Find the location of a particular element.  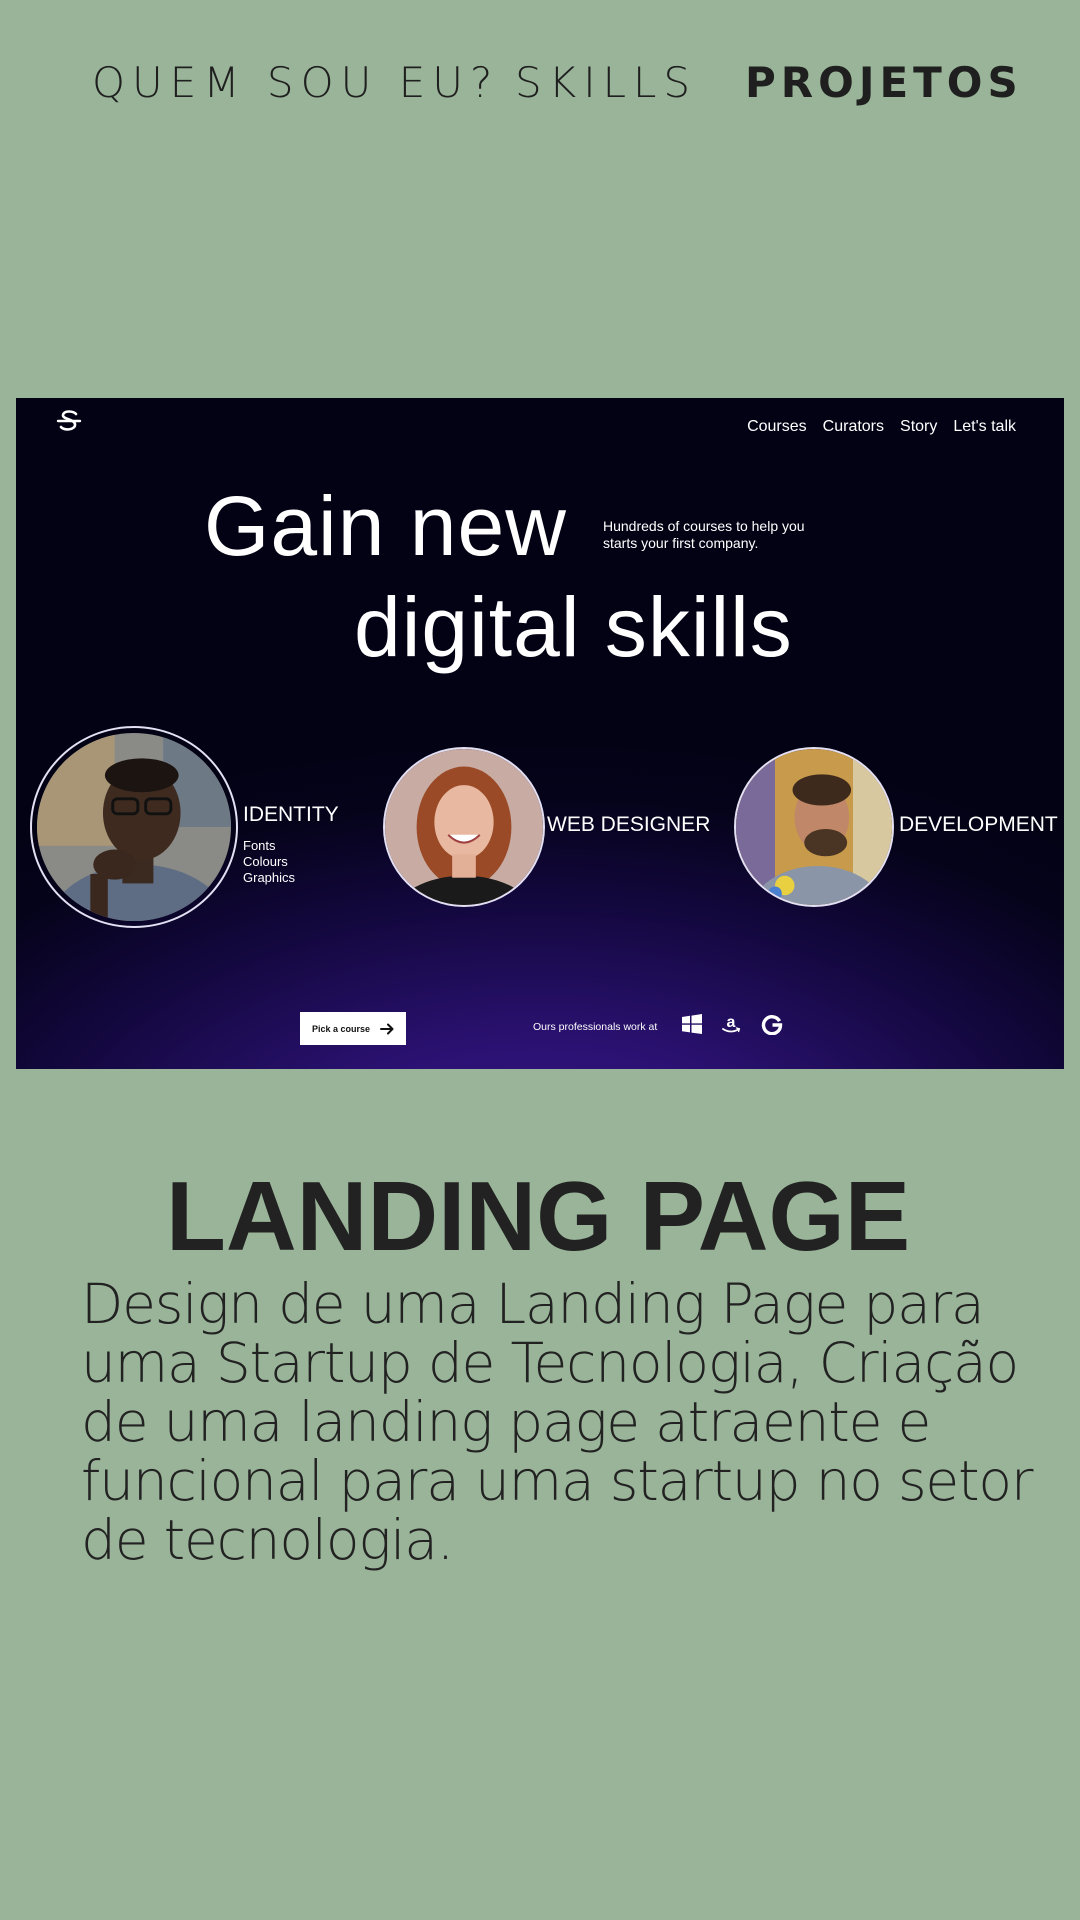

screenshot-nav-courses: Courses is located at coordinates (777, 426).